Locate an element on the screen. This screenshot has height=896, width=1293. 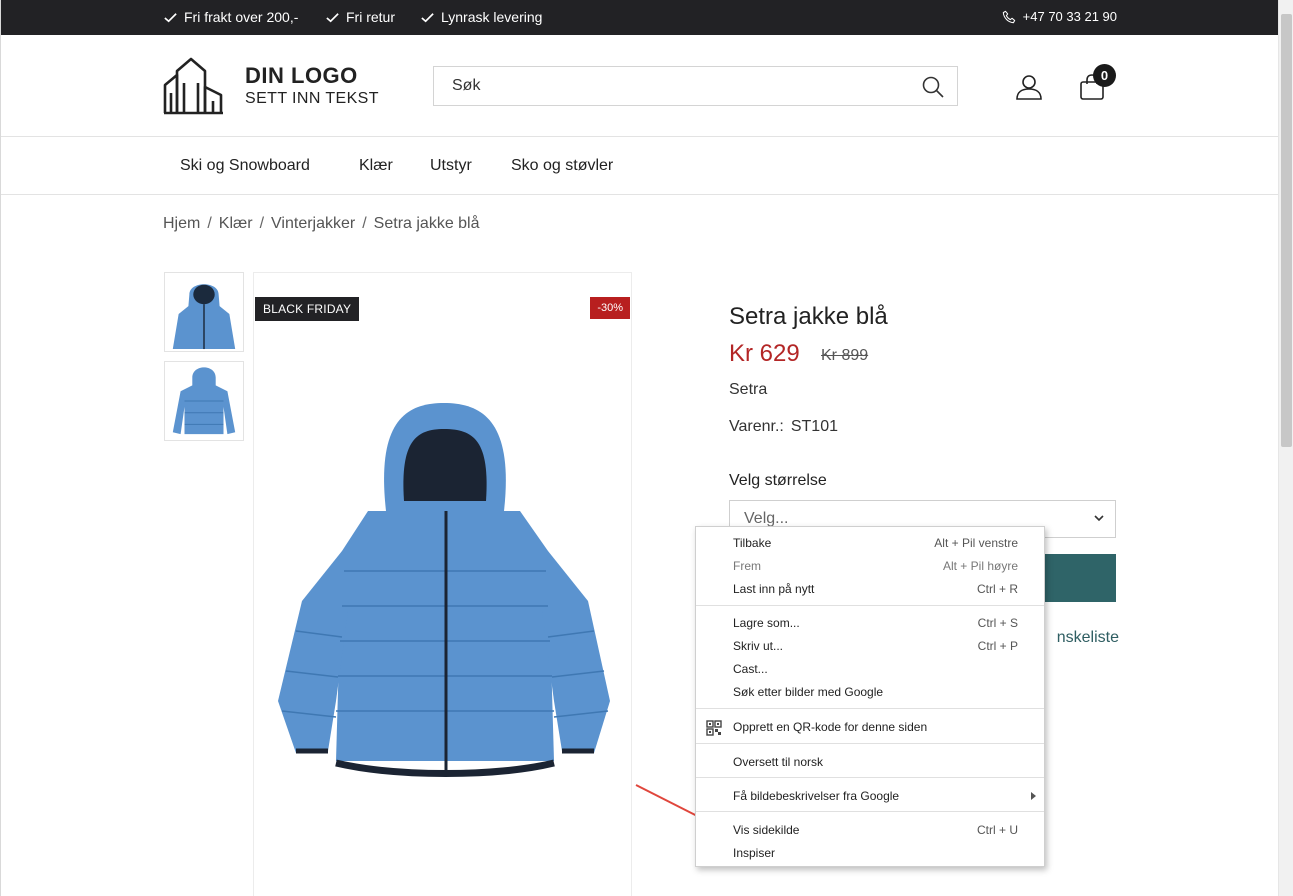
product-thumbnail-front is located at coordinates (204, 312).